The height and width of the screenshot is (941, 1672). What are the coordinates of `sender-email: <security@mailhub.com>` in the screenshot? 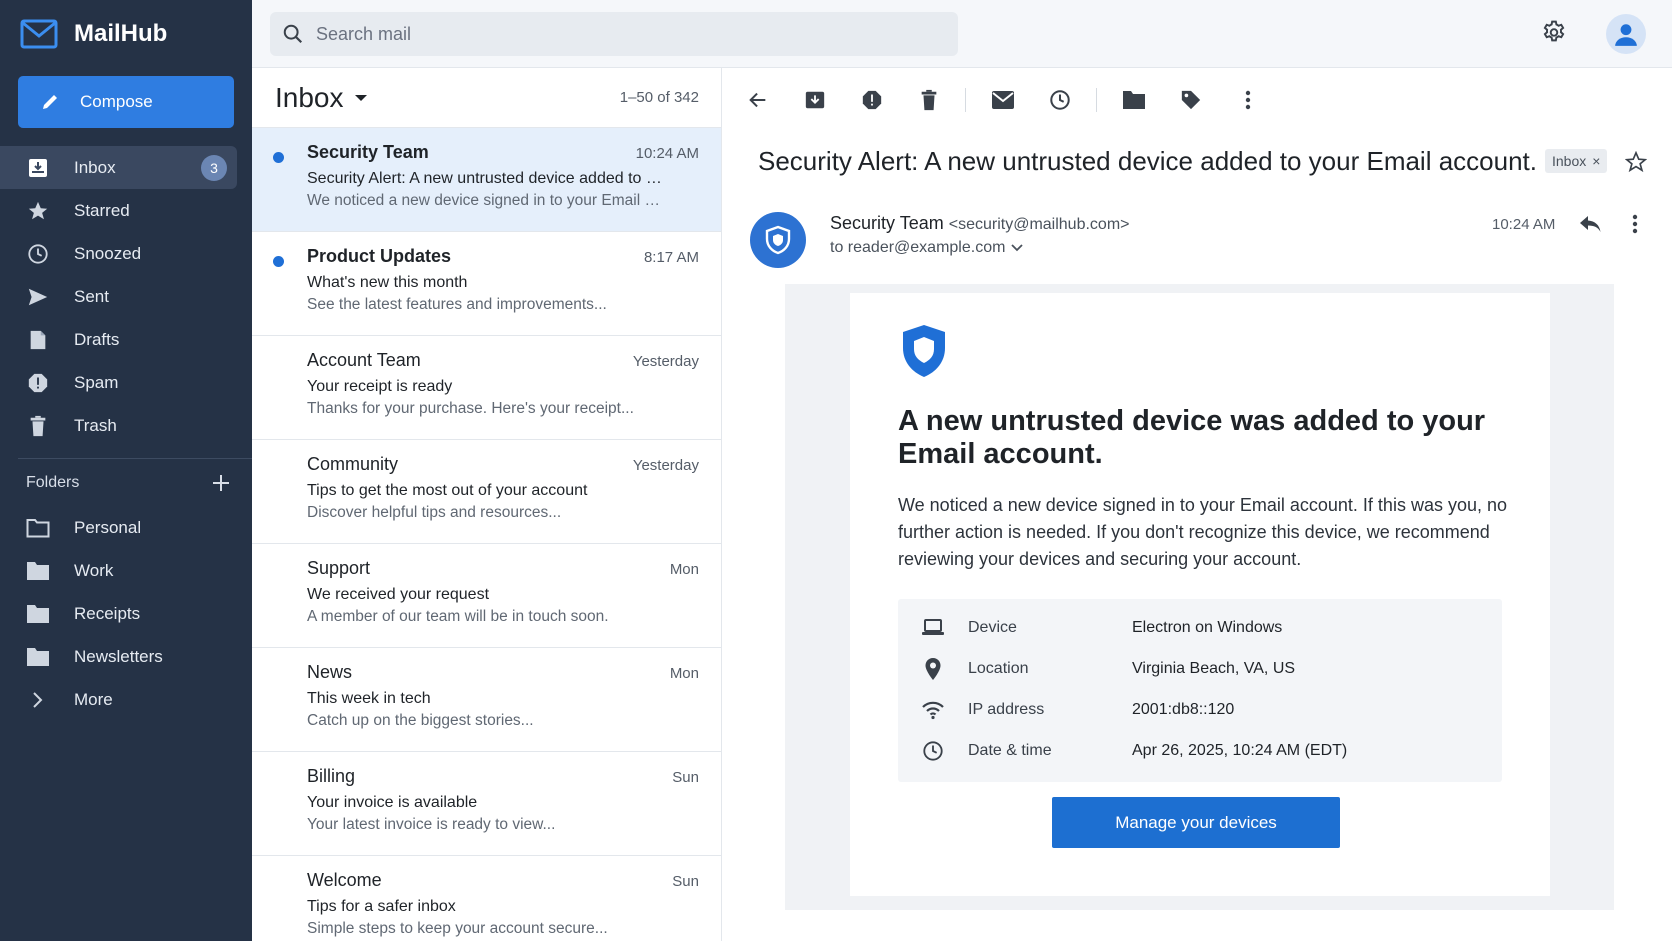 It's located at (1039, 224).